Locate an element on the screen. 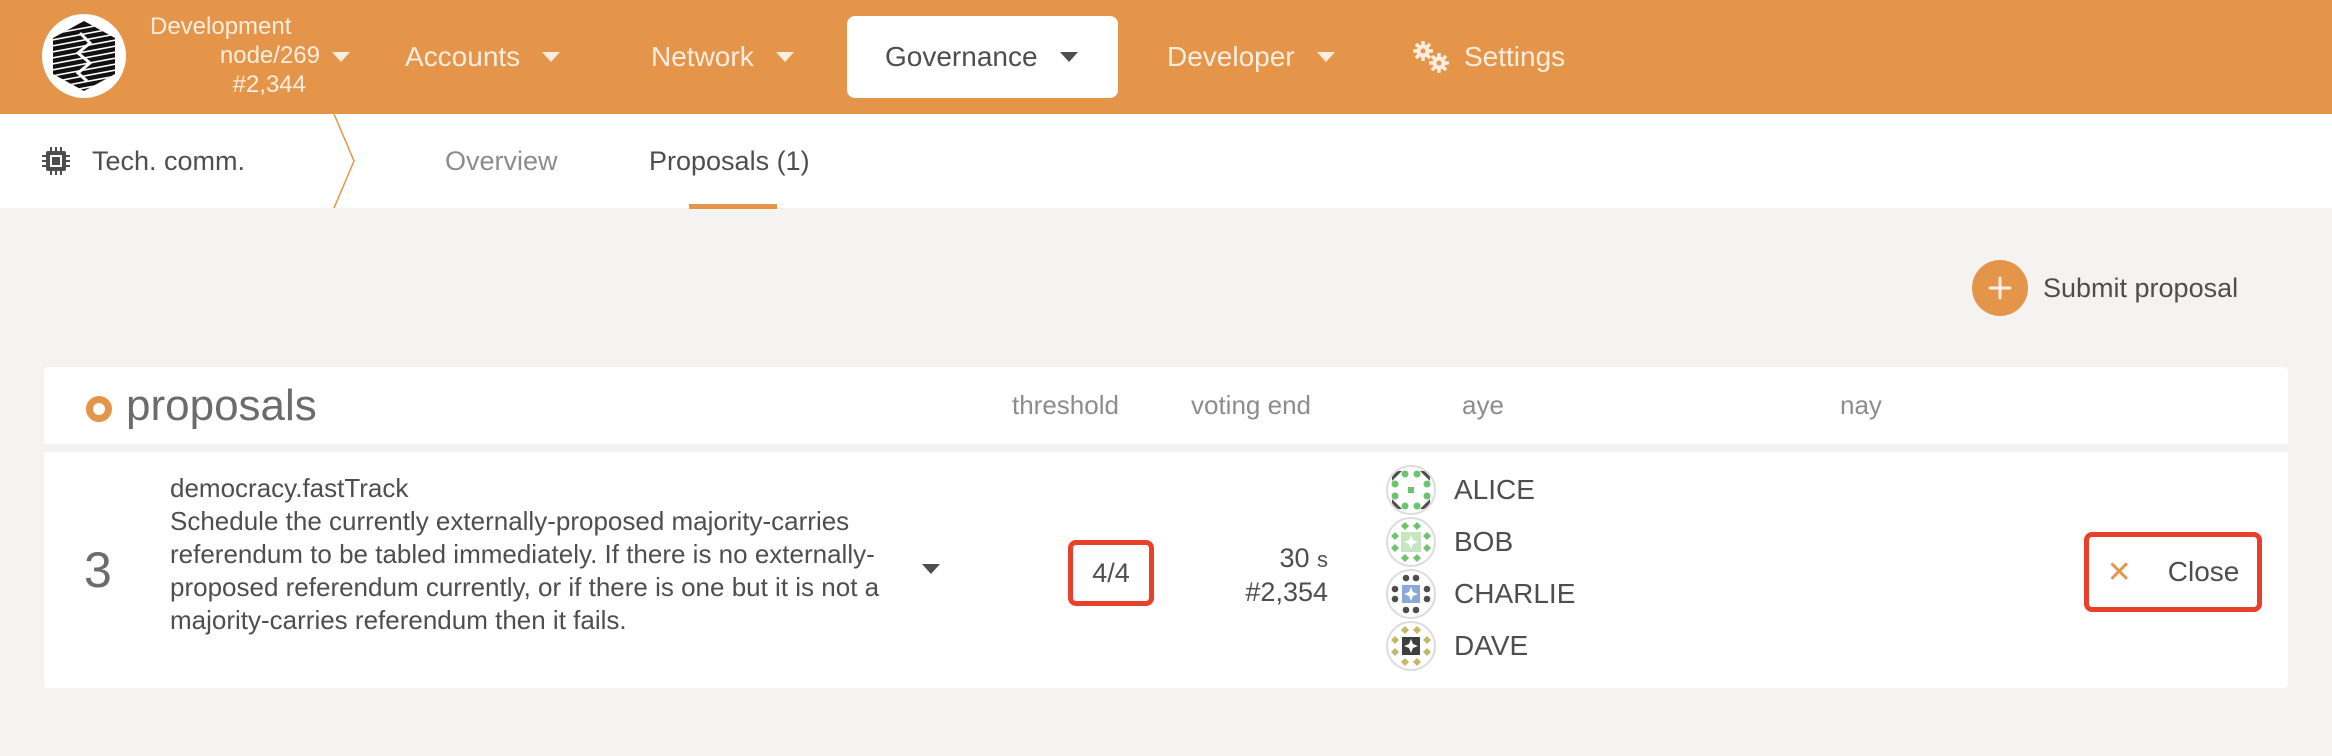 The width and height of the screenshot is (2332, 756). voter-charlie: CHARLIE is located at coordinates (1480, 594).